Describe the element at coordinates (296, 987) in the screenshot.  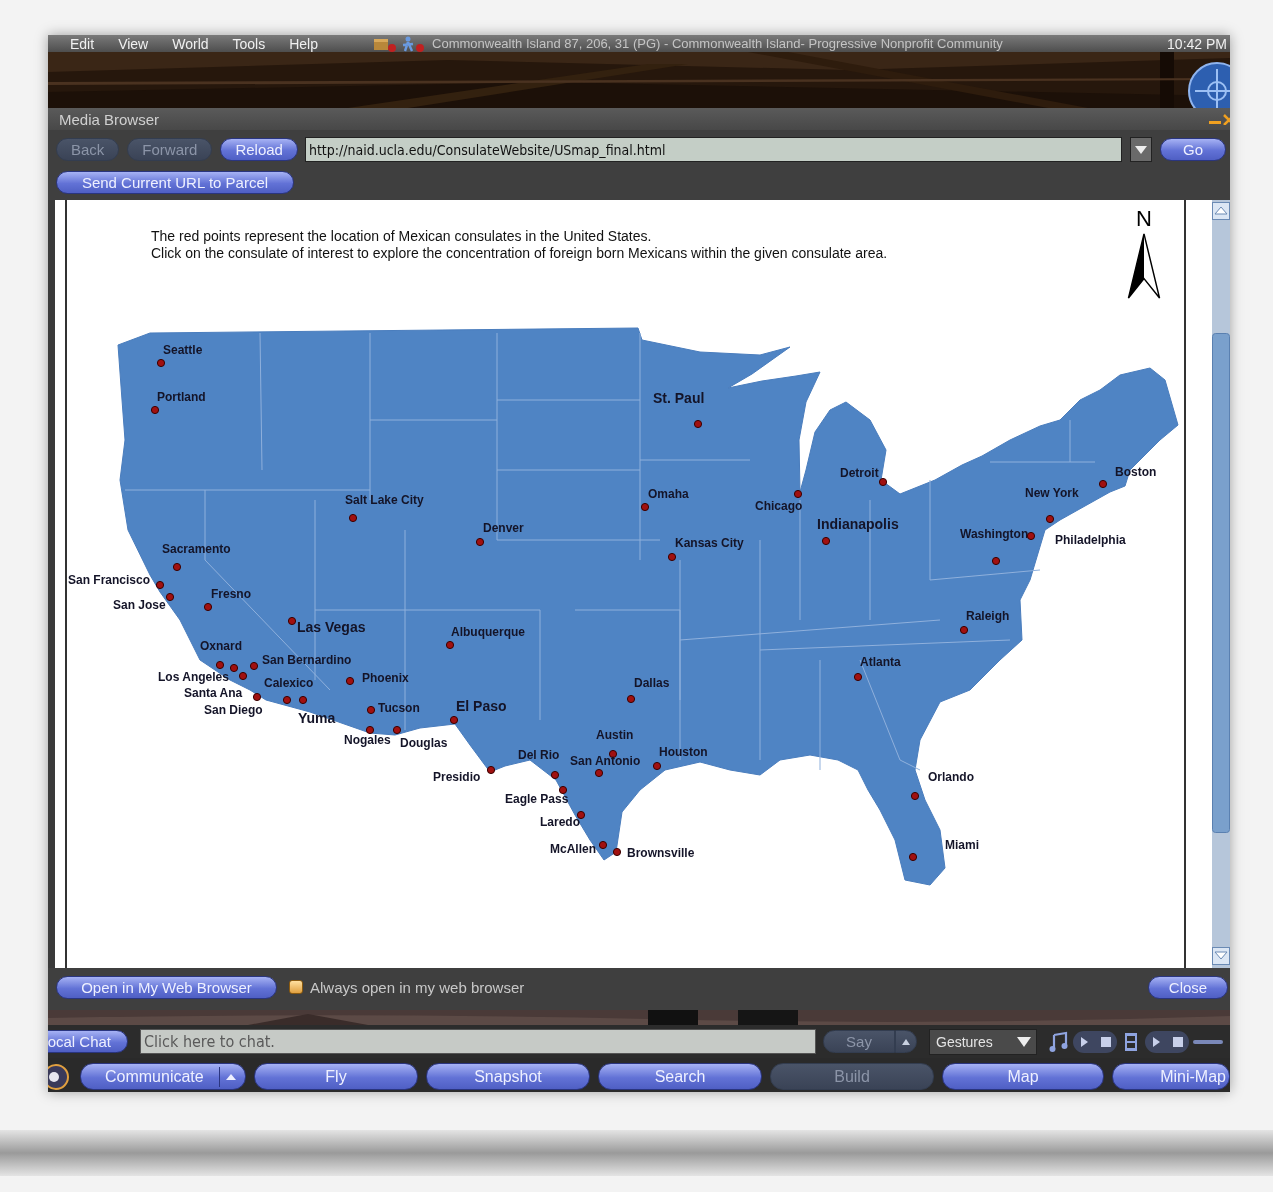
I see `checkbox` at that location.